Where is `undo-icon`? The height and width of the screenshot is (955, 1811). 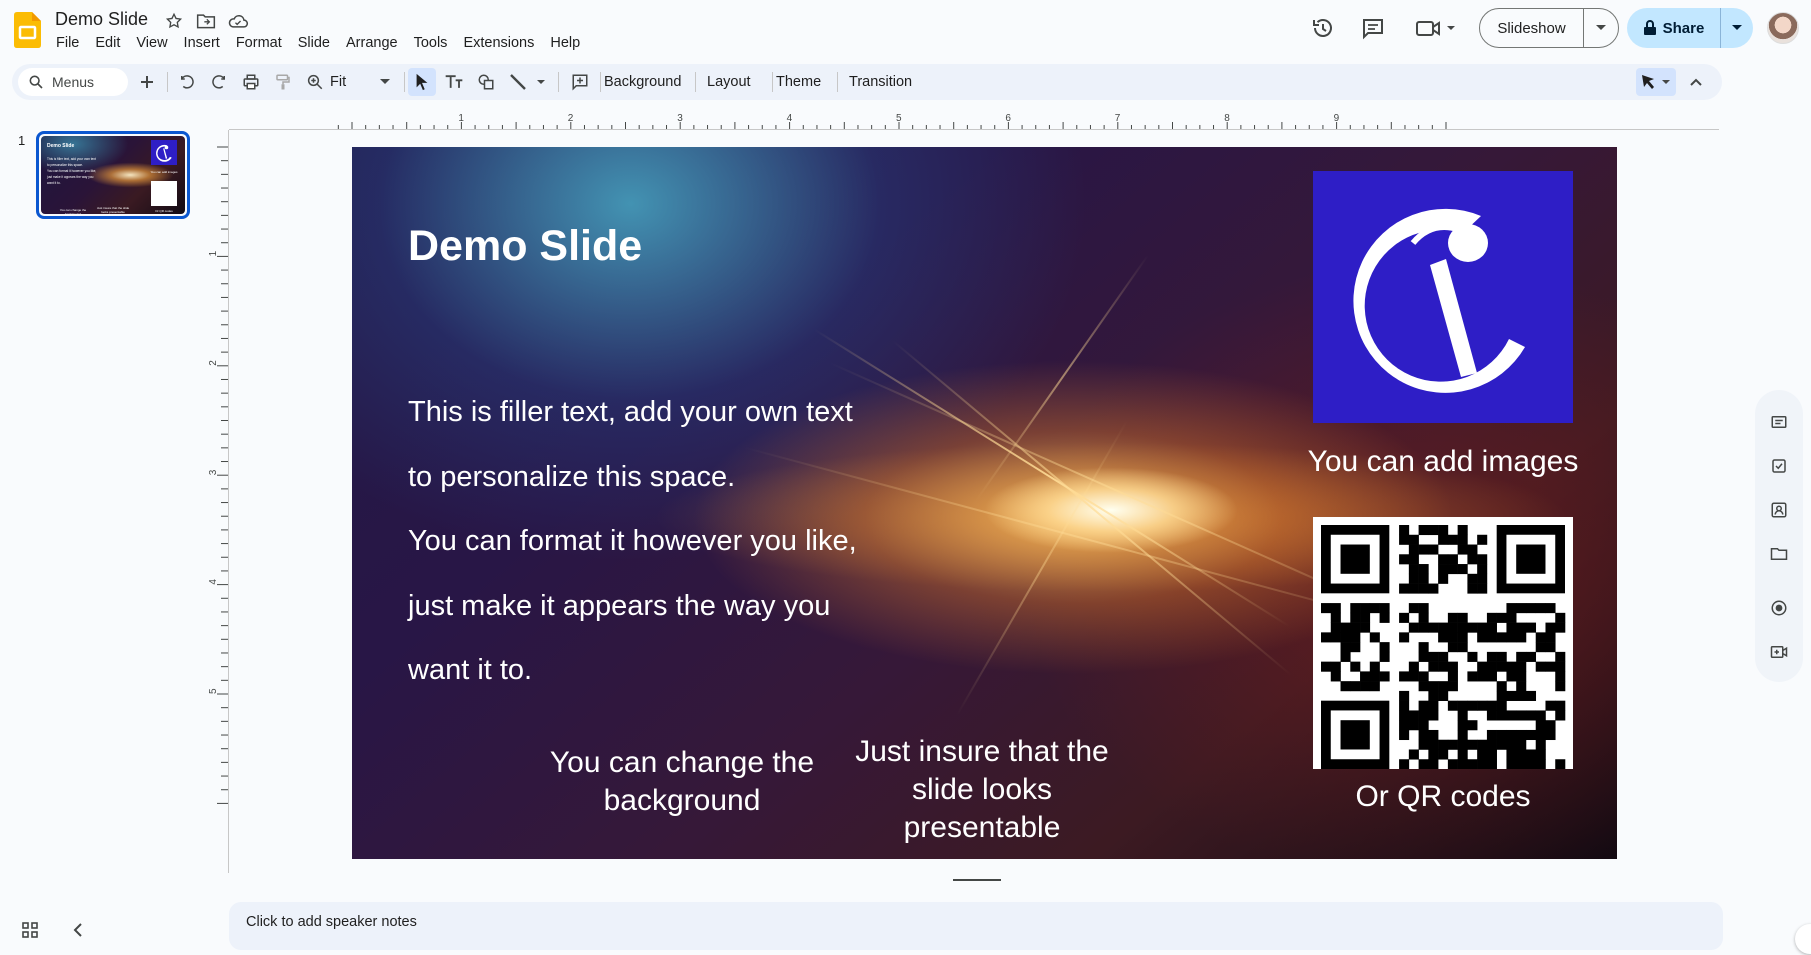
undo-icon is located at coordinates (187, 82).